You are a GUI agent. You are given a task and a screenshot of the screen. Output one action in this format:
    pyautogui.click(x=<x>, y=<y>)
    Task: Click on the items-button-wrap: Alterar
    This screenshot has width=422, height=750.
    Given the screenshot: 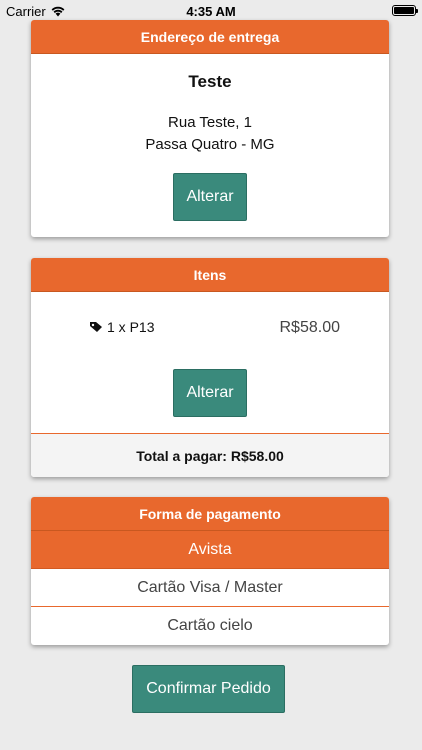 What is the action you would take?
    pyautogui.click(x=210, y=393)
    